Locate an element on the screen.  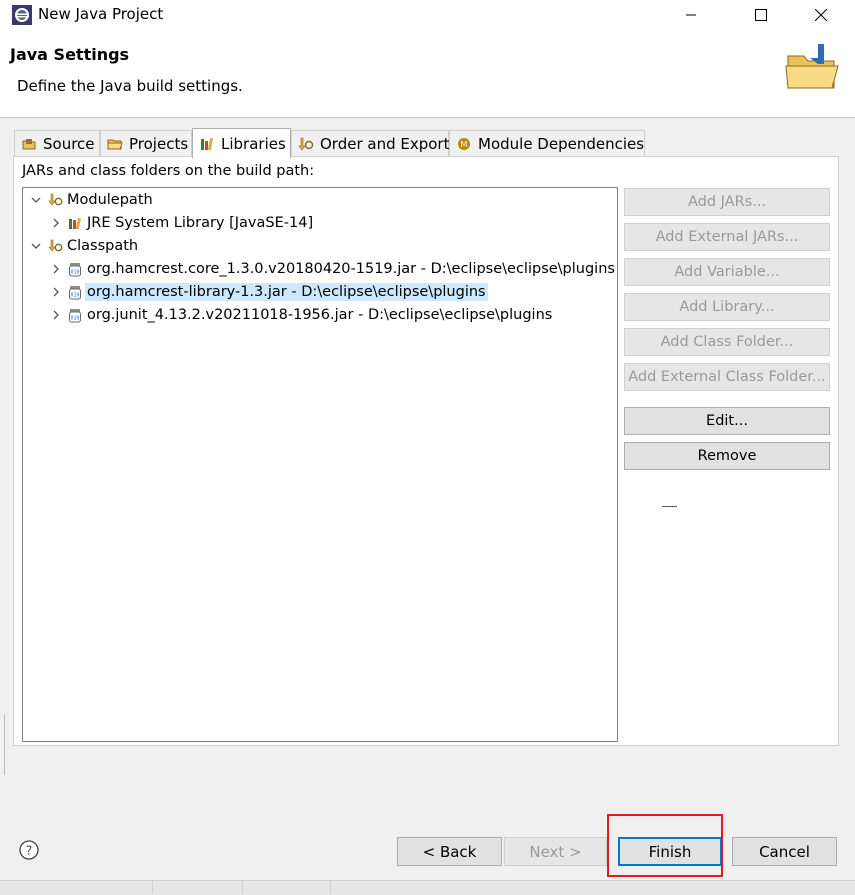
separator-dash is located at coordinates (669, 506).